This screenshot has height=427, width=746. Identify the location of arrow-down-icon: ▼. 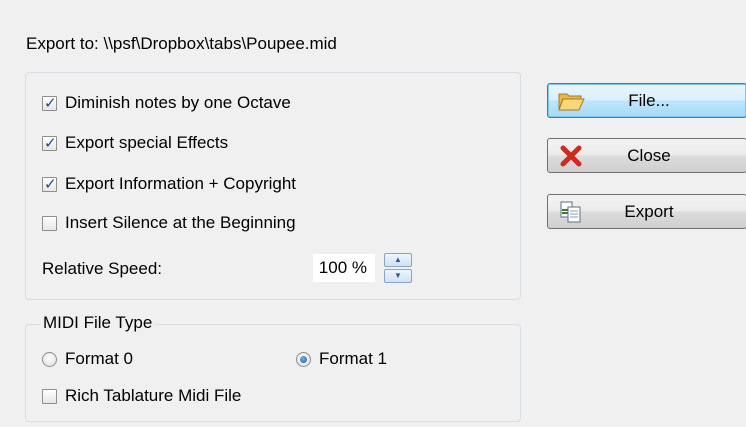
(398, 275).